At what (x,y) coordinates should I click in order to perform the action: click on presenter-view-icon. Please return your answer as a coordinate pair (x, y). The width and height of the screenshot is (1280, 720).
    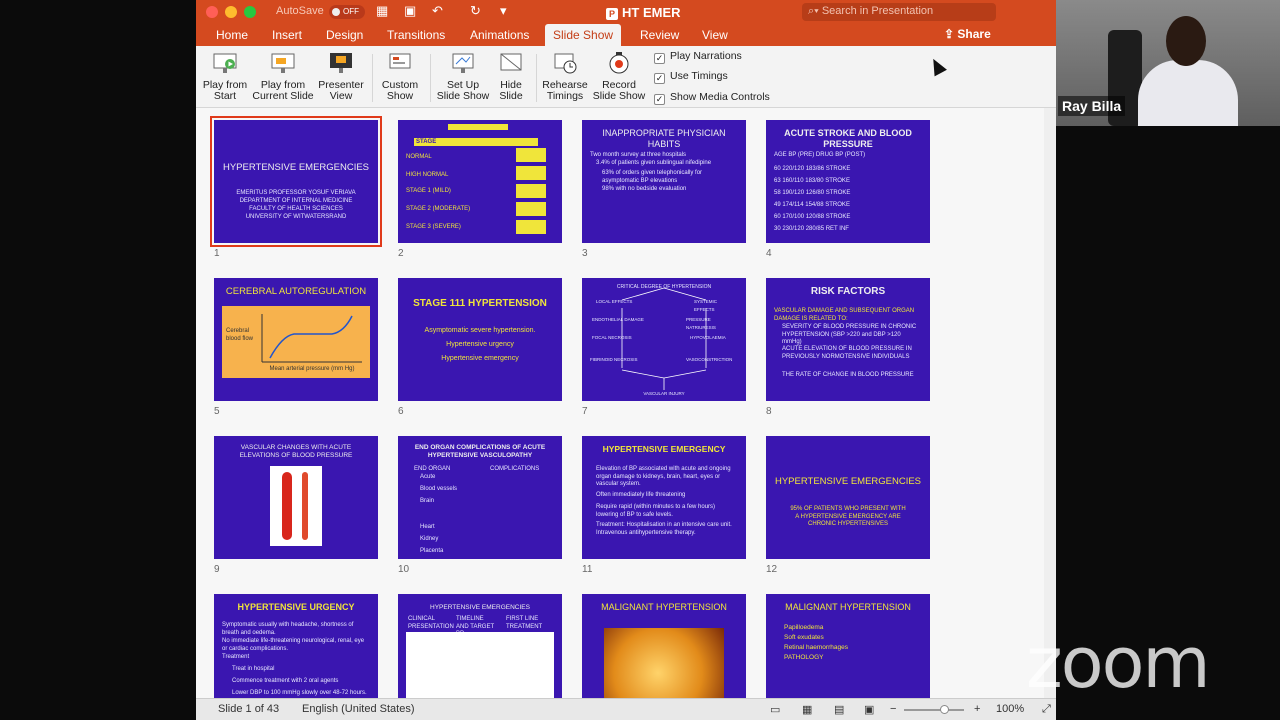
    Looking at the image, I should click on (341, 63).